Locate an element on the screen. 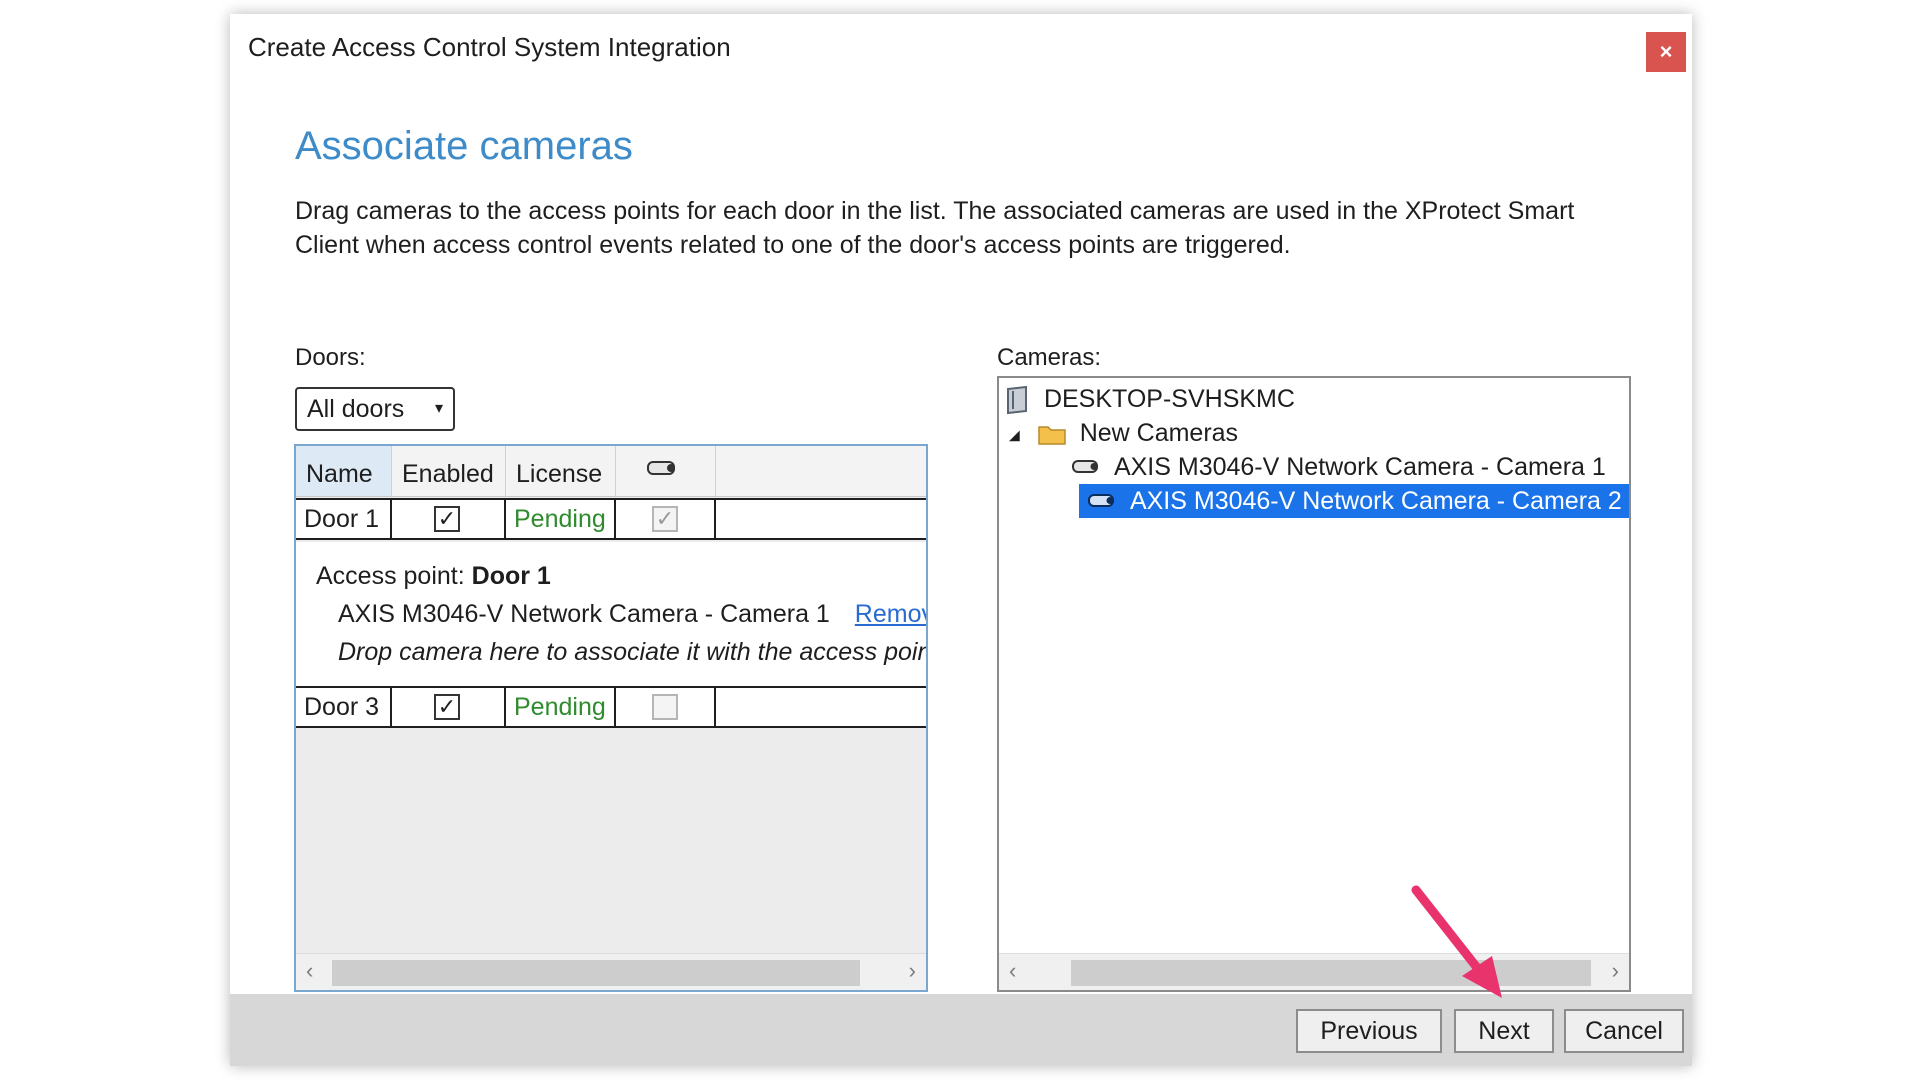  access-point-line: Access point: Door 1 is located at coordinates (433, 576).